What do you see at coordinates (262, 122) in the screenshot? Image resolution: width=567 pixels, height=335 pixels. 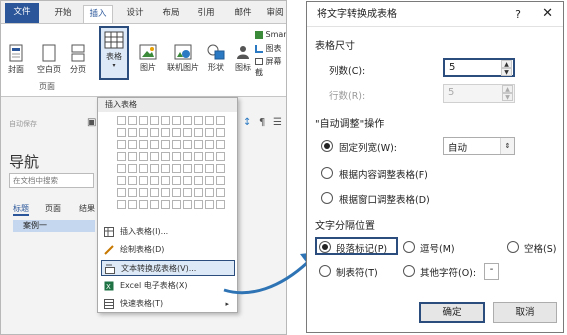 I see `paragraph-icon: ¶` at bounding box center [262, 122].